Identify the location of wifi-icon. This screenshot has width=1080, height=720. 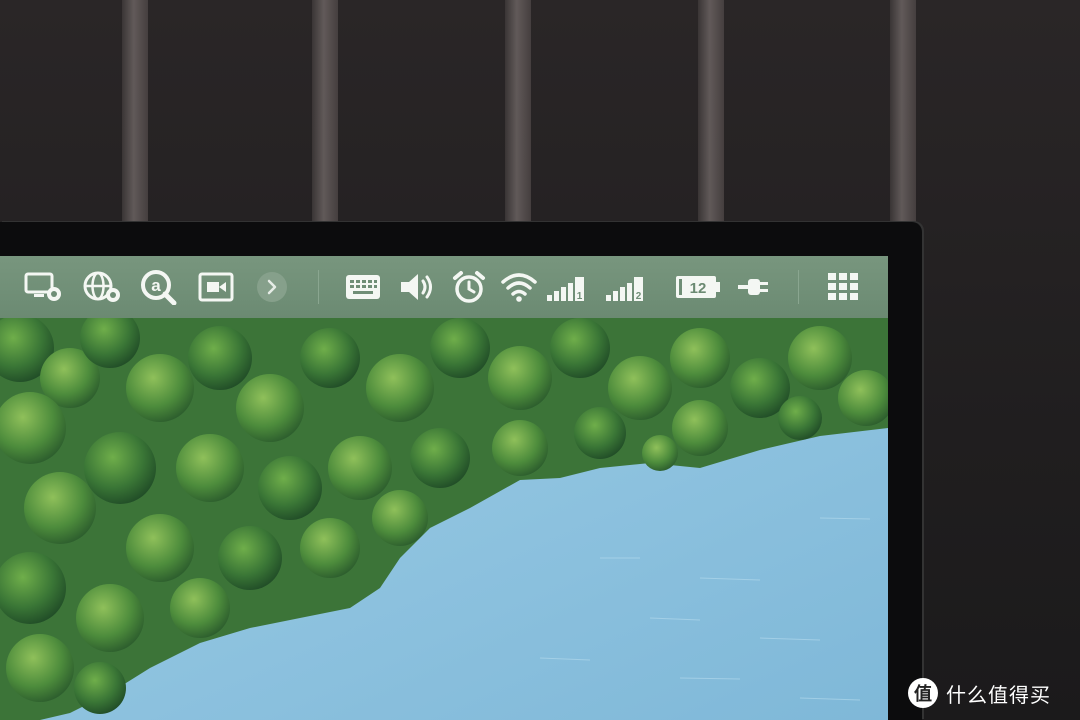
(519, 287).